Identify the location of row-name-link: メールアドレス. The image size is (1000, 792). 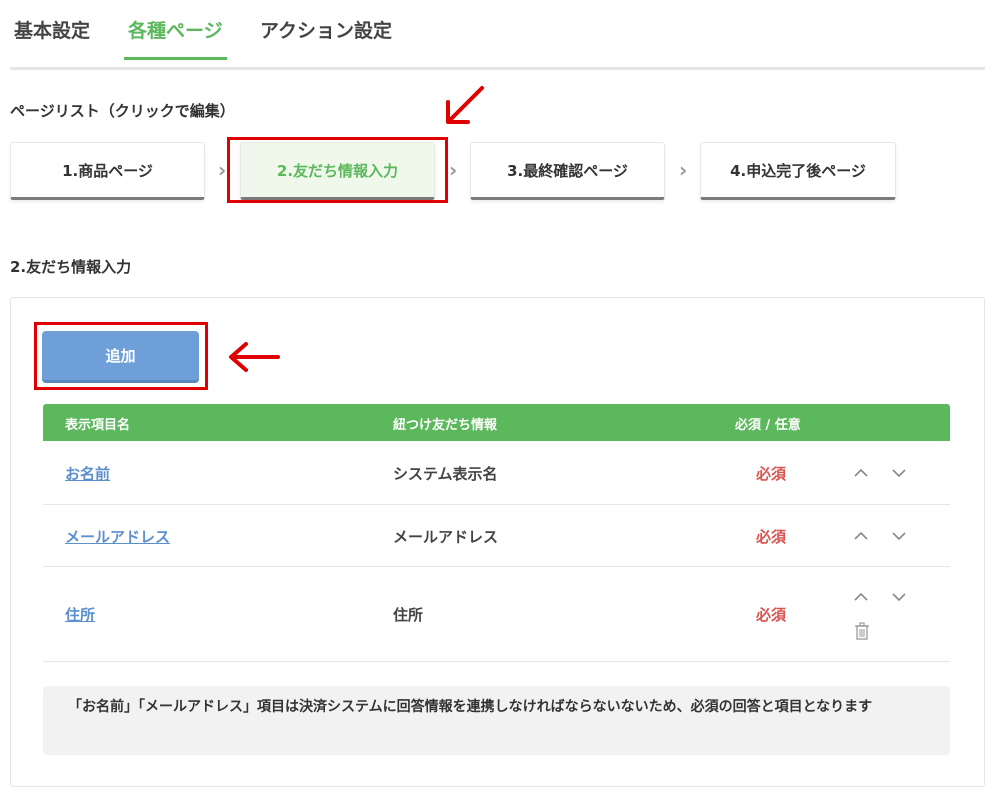
(117, 536).